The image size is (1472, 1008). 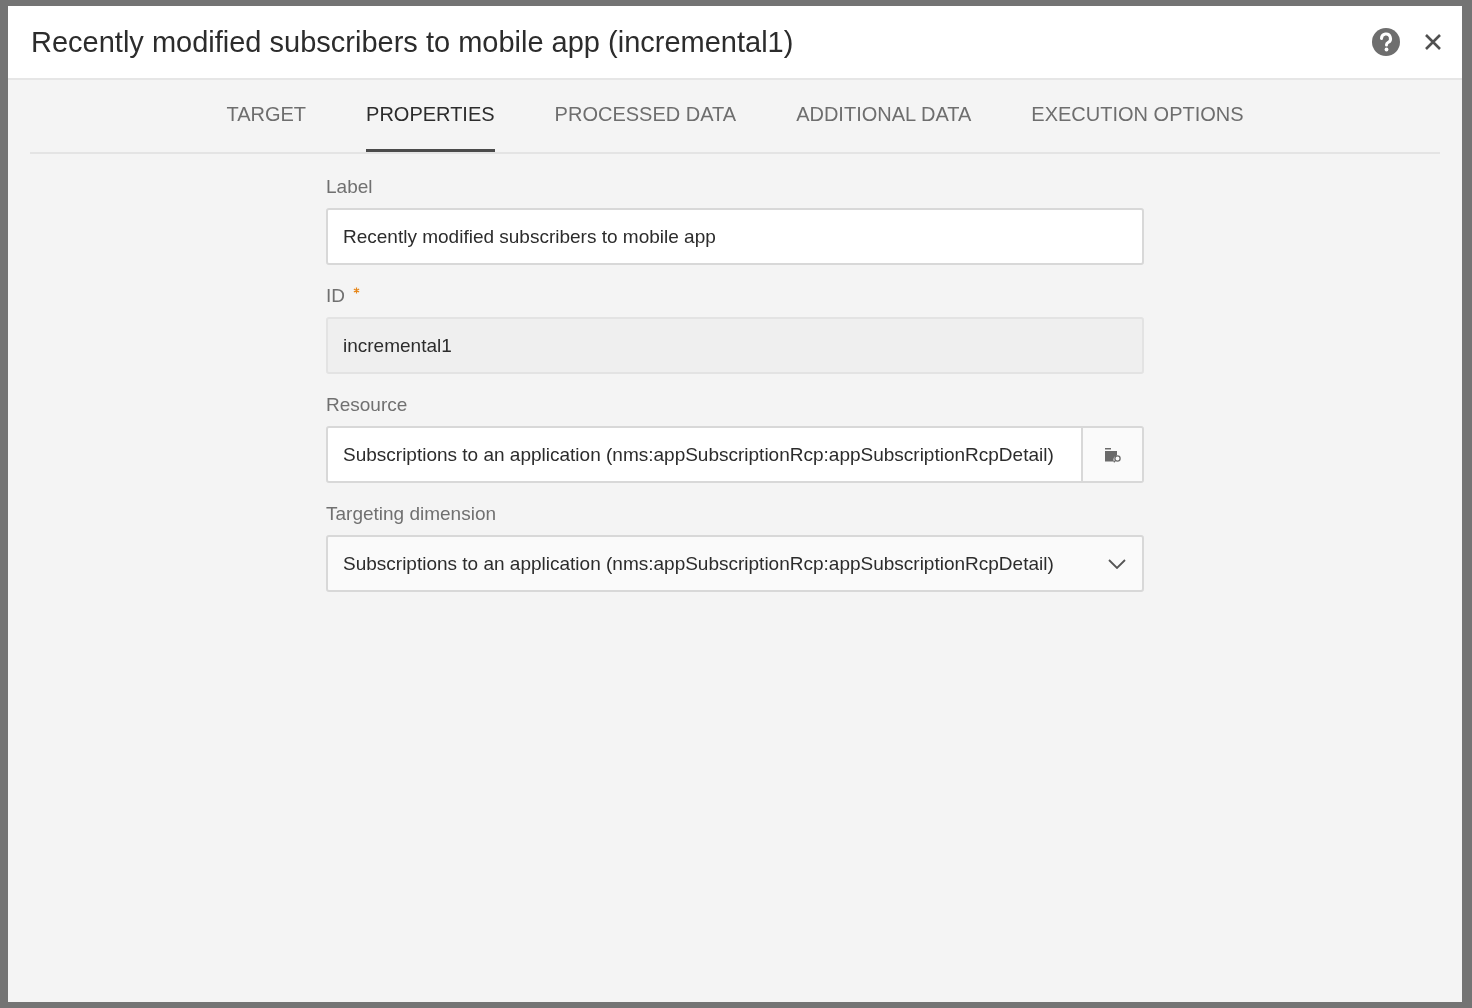 I want to click on input-field: Recently modified subscribers to mobile app, so click(x=735, y=236).